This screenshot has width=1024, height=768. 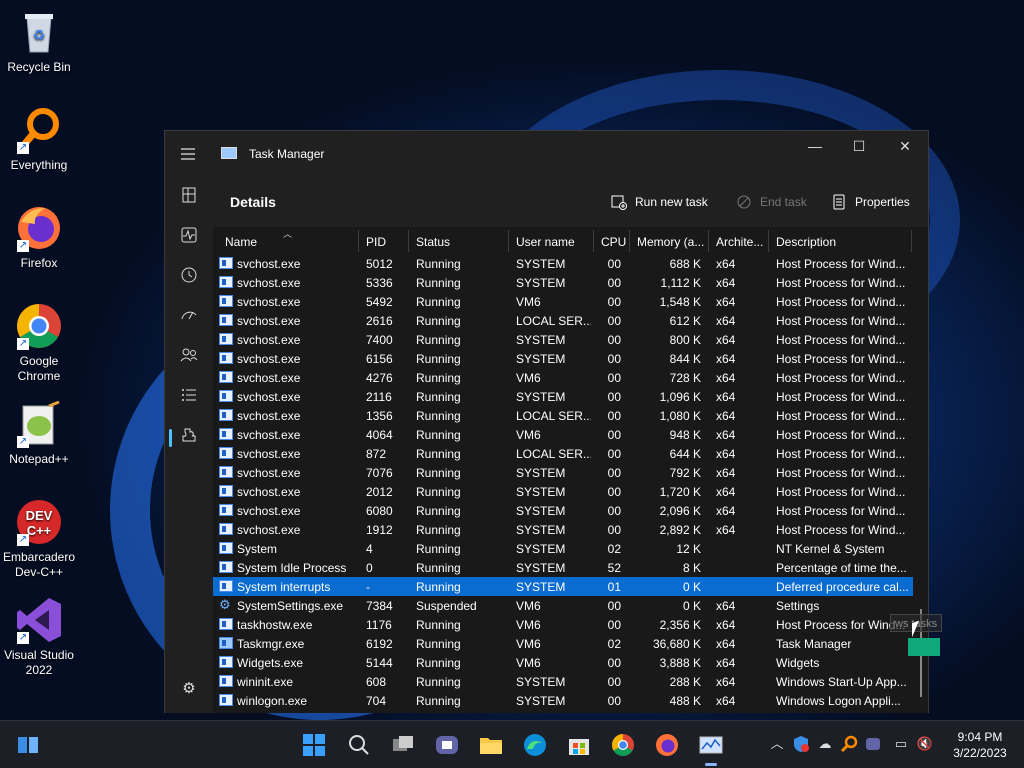 What do you see at coordinates (659, 202) in the screenshot?
I see `run-new-task-button: Run new task` at bounding box center [659, 202].